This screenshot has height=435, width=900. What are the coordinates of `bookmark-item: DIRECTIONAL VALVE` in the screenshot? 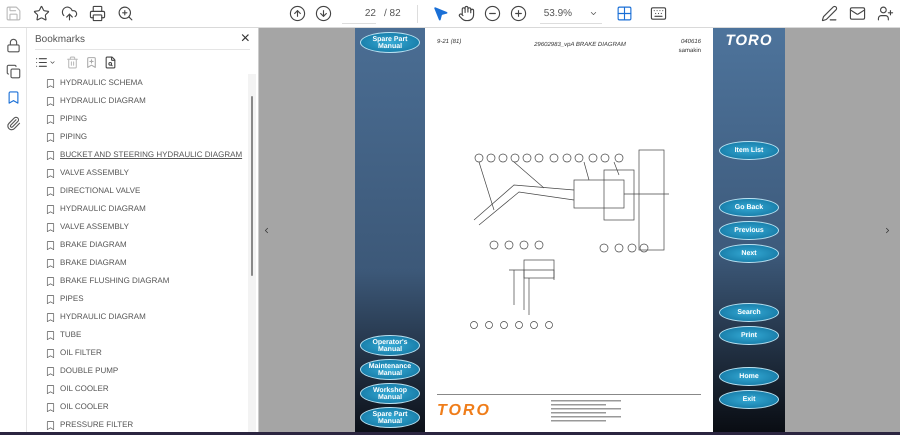 It's located at (142, 191).